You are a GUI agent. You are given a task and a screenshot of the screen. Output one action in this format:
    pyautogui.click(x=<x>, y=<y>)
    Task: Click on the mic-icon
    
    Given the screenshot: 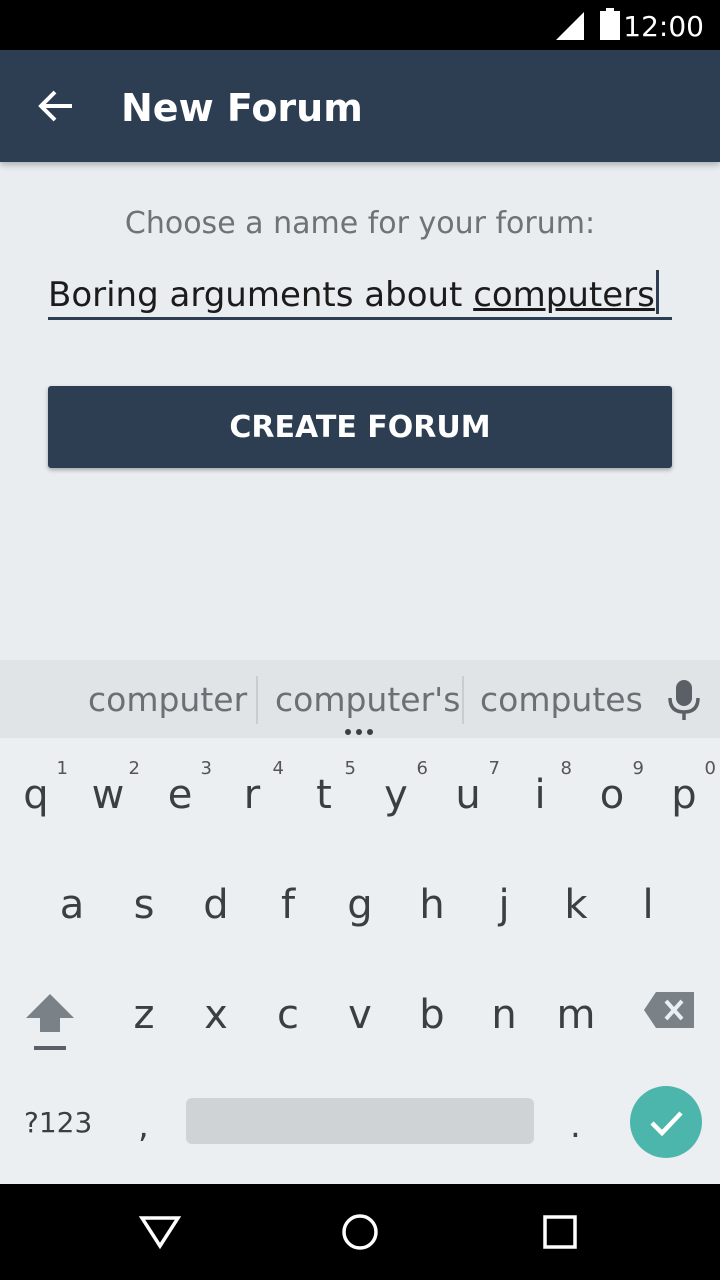 What is the action you would take?
    pyautogui.click(x=684, y=700)
    